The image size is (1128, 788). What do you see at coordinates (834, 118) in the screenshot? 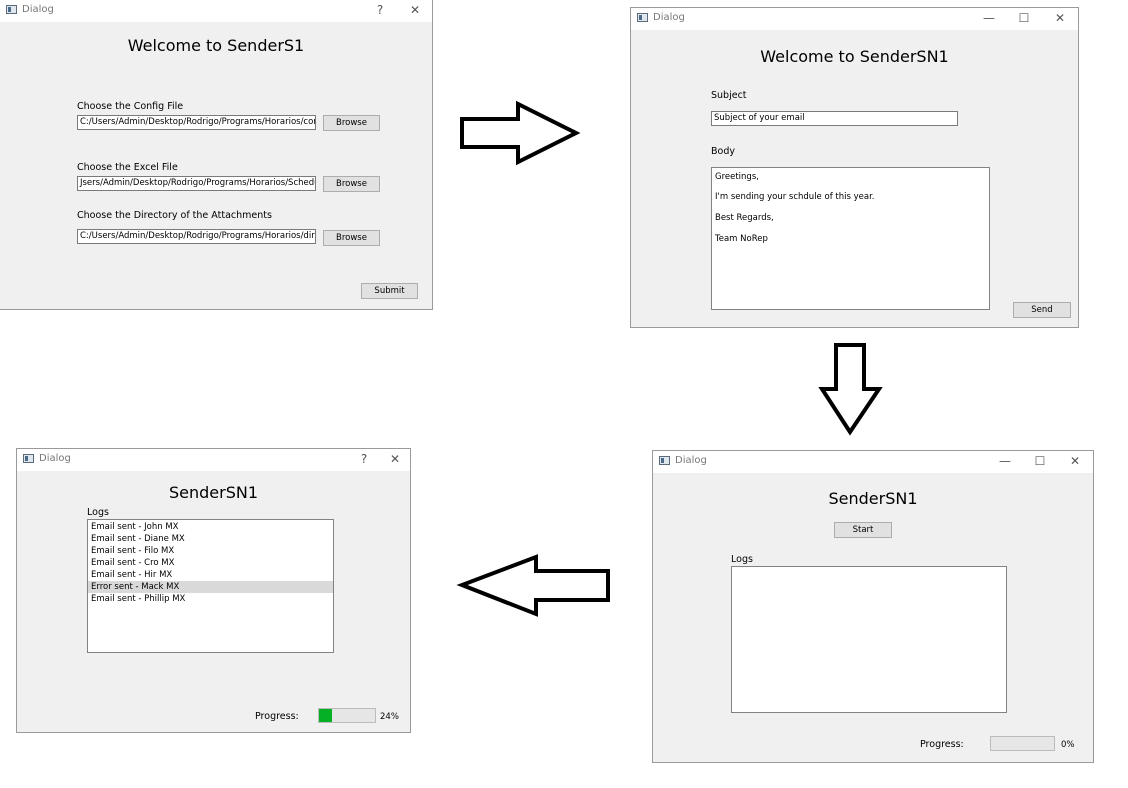
I see `subject-input: Subject of your email` at bounding box center [834, 118].